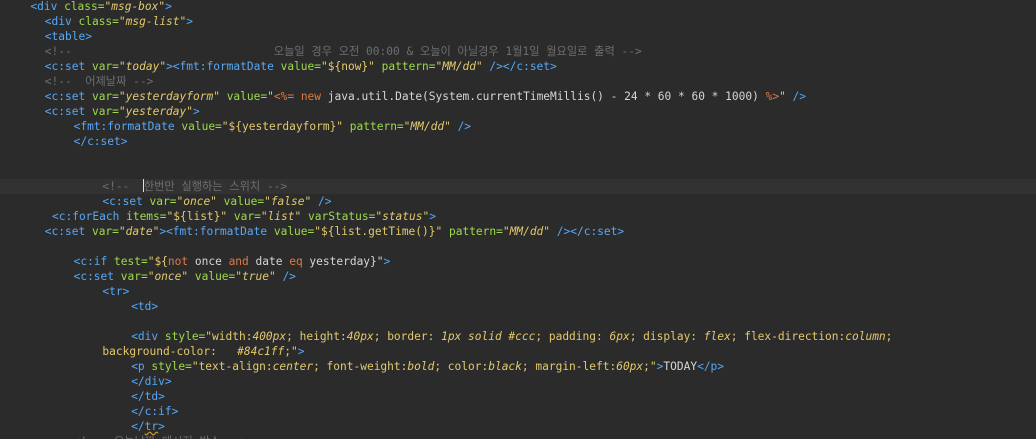 This screenshot has height=439, width=1036. What do you see at coordinates (229, 336) in the screenshot?
I see `code-token: "width:` at bounding box center [229, 336].